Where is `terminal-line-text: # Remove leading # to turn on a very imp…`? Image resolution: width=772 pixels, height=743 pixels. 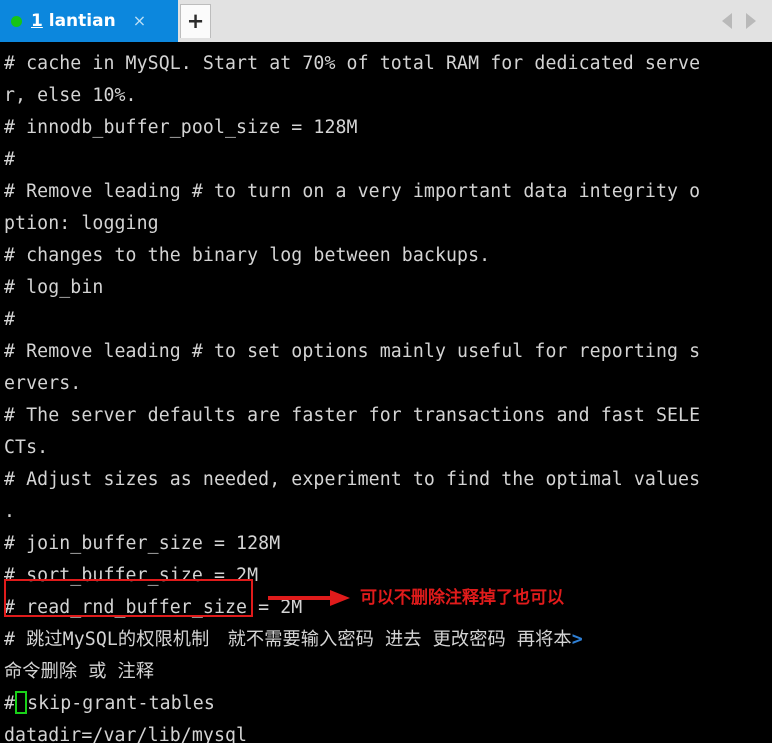
terminal-line-text: # Remove leading # to turn on a very imp… is located at coordinates (352, 191).